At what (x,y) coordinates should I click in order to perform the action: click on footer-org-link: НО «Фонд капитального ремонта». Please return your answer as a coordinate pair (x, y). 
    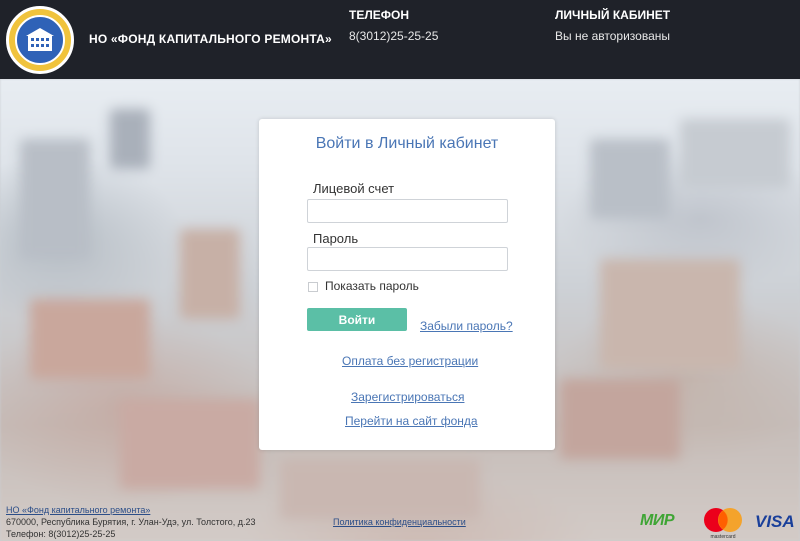
    Looking at the image, I should click on (78, 510).